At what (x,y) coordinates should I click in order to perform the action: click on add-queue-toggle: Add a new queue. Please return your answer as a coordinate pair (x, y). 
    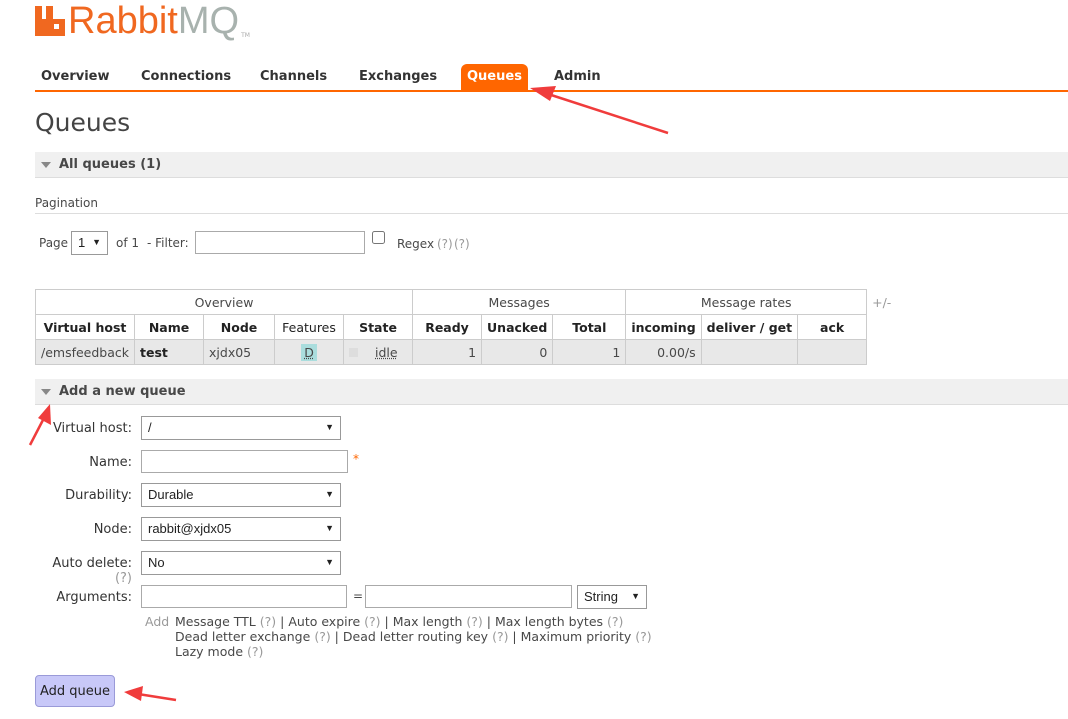
    Looking at the image, I should click on (551, 392).